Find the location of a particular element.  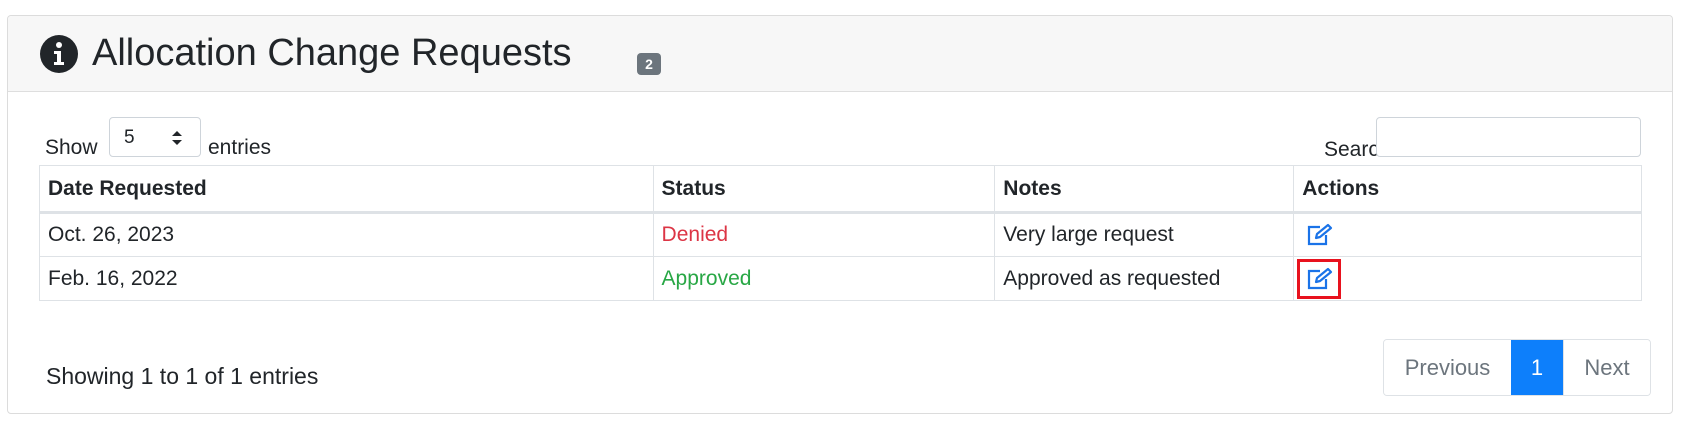

page-1-button: 1 is located at coordinates (1537, 367).